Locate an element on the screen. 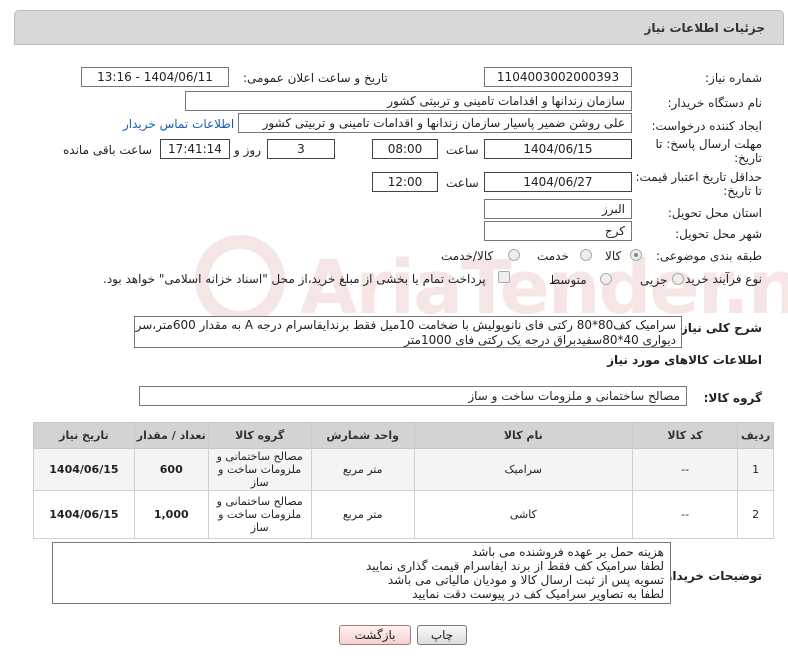 The image size is (788, 662). deadline-label: مهلت ارسال پاسخ: تا is located at coordinates (708, 144).